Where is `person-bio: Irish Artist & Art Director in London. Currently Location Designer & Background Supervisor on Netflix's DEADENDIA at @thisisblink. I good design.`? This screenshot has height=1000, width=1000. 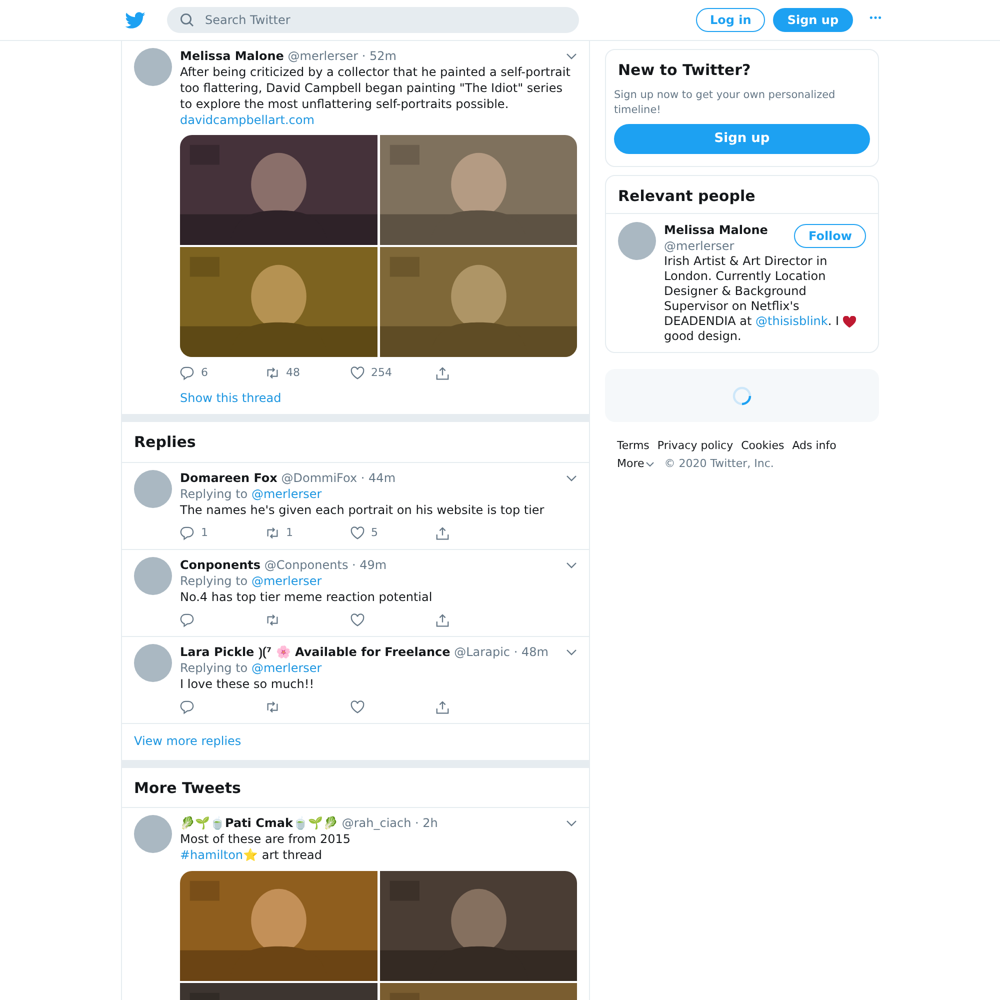
person-bio: Irish Artist & Art Director in London. Currently Location Designer & Background Supervisor on Netflix's DEADENDIA at @thisisblink. I good design. is located at coordinates (765, 299).